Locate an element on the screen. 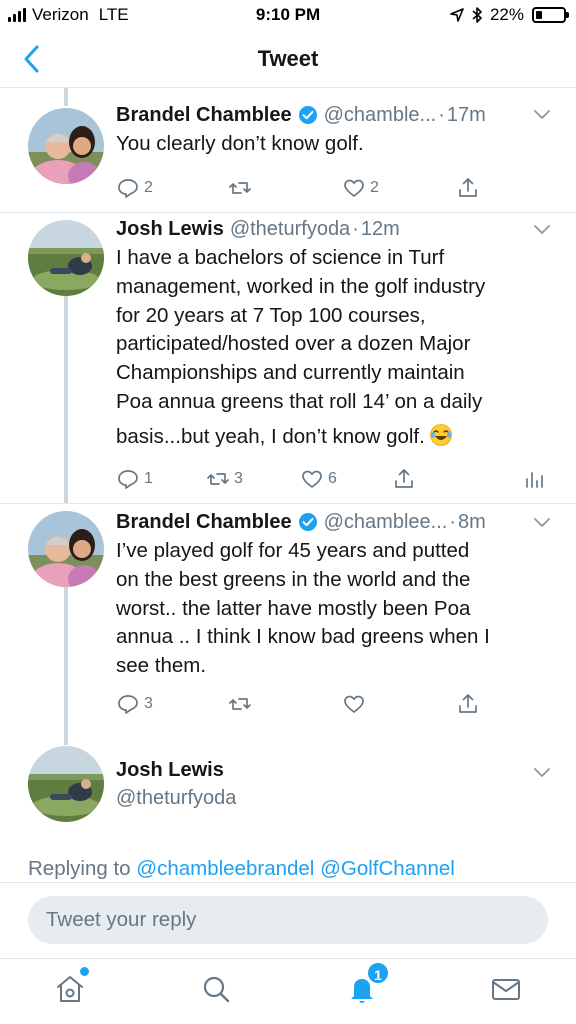 The width and height of the screenshot is (576, 1024). mention-link: @GolfChannel is located at coordinates (387, 868).